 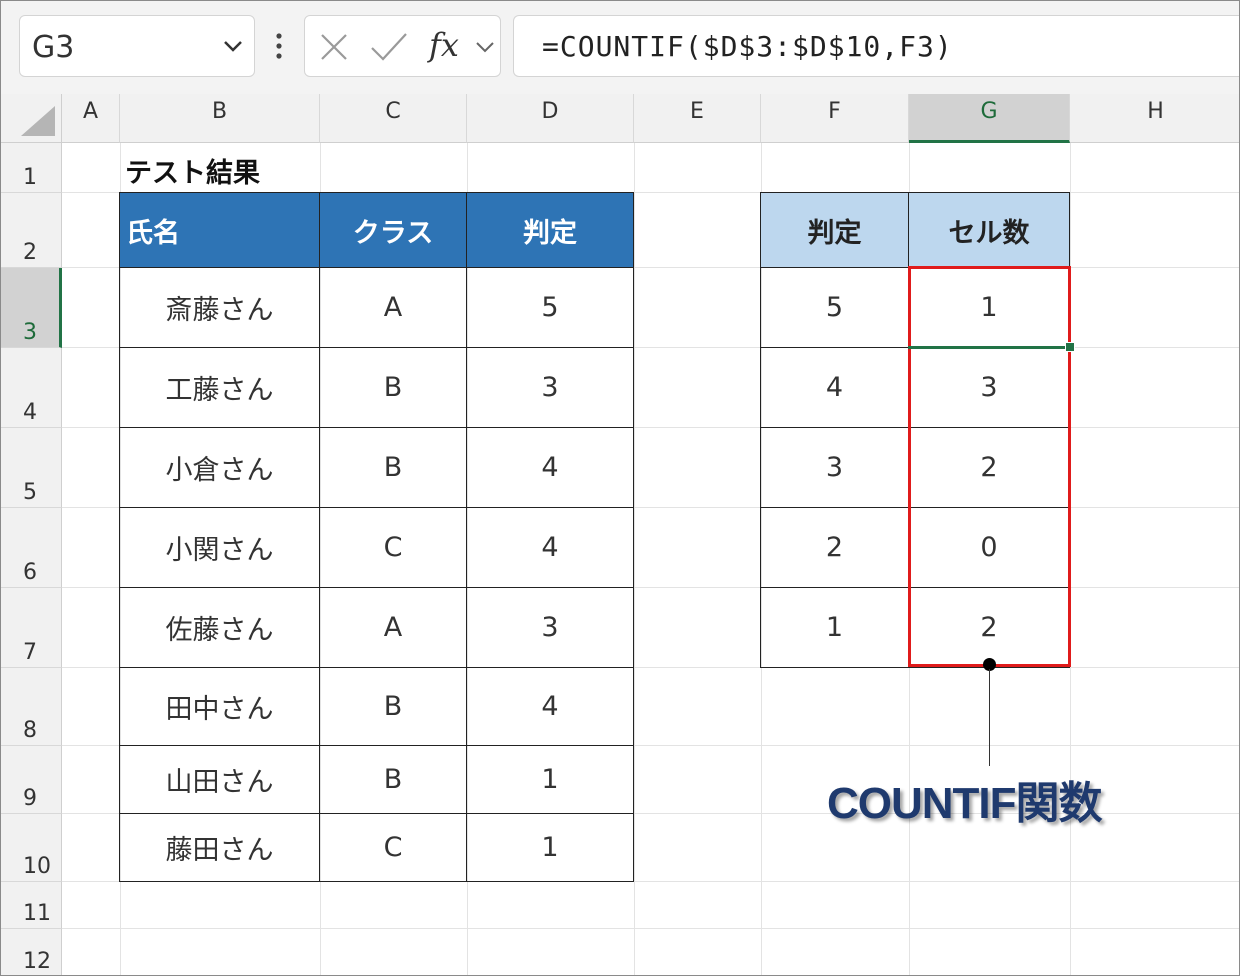 I want to click on select-all-icon, so click(x=38, y=121).